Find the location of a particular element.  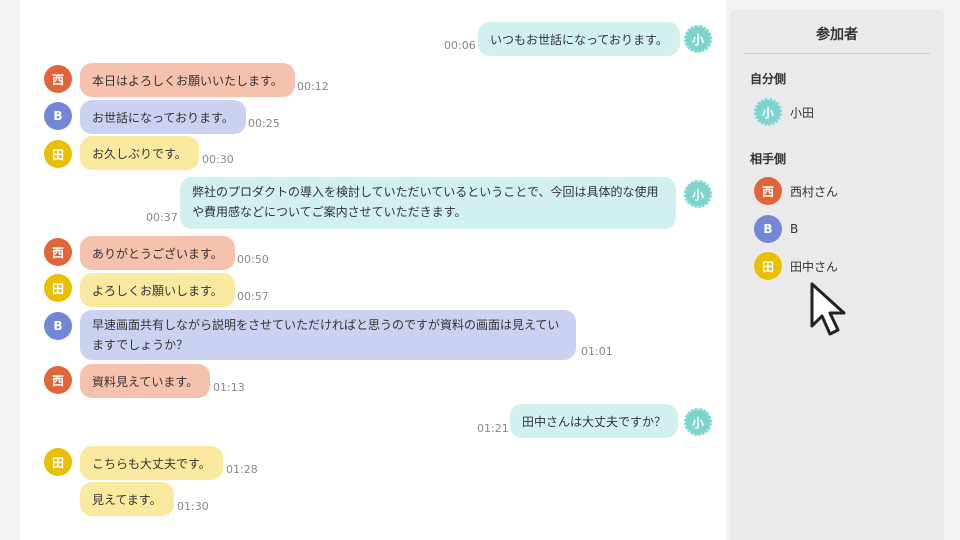

participant-name: B is located at coordinates (794, 229).